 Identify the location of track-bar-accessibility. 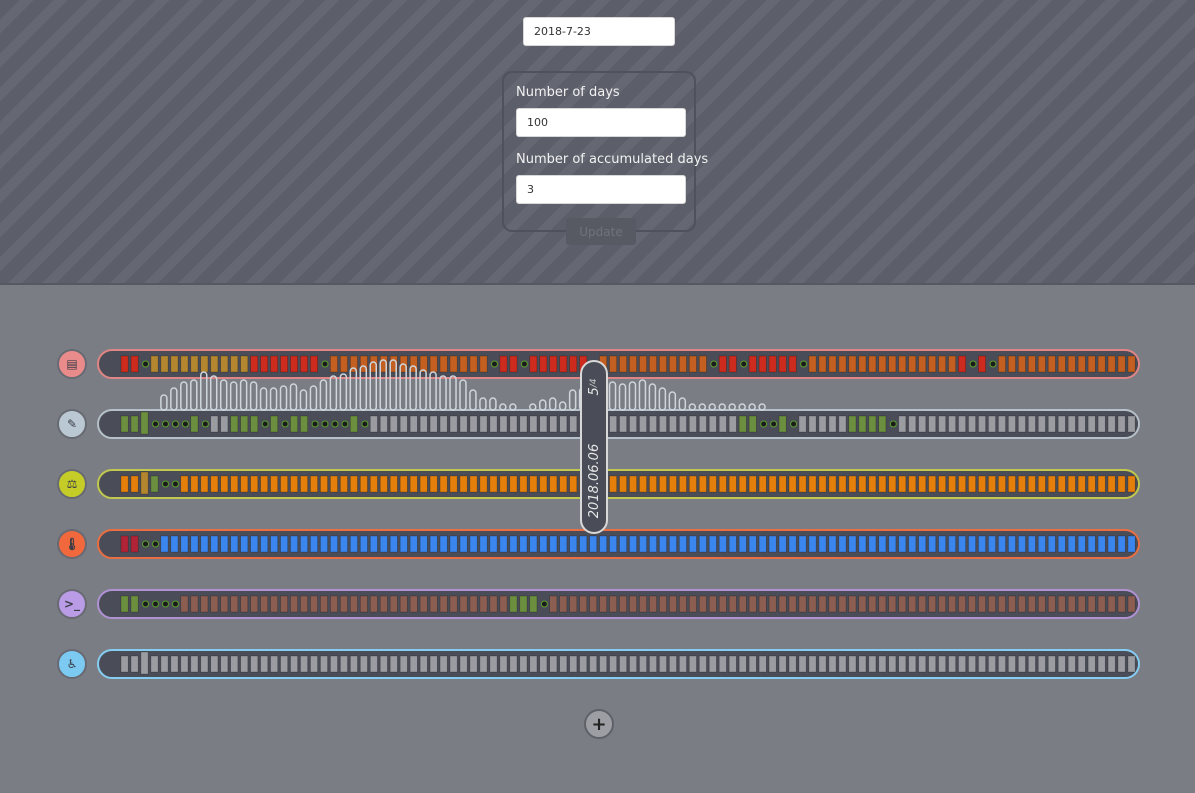
(618, 664).